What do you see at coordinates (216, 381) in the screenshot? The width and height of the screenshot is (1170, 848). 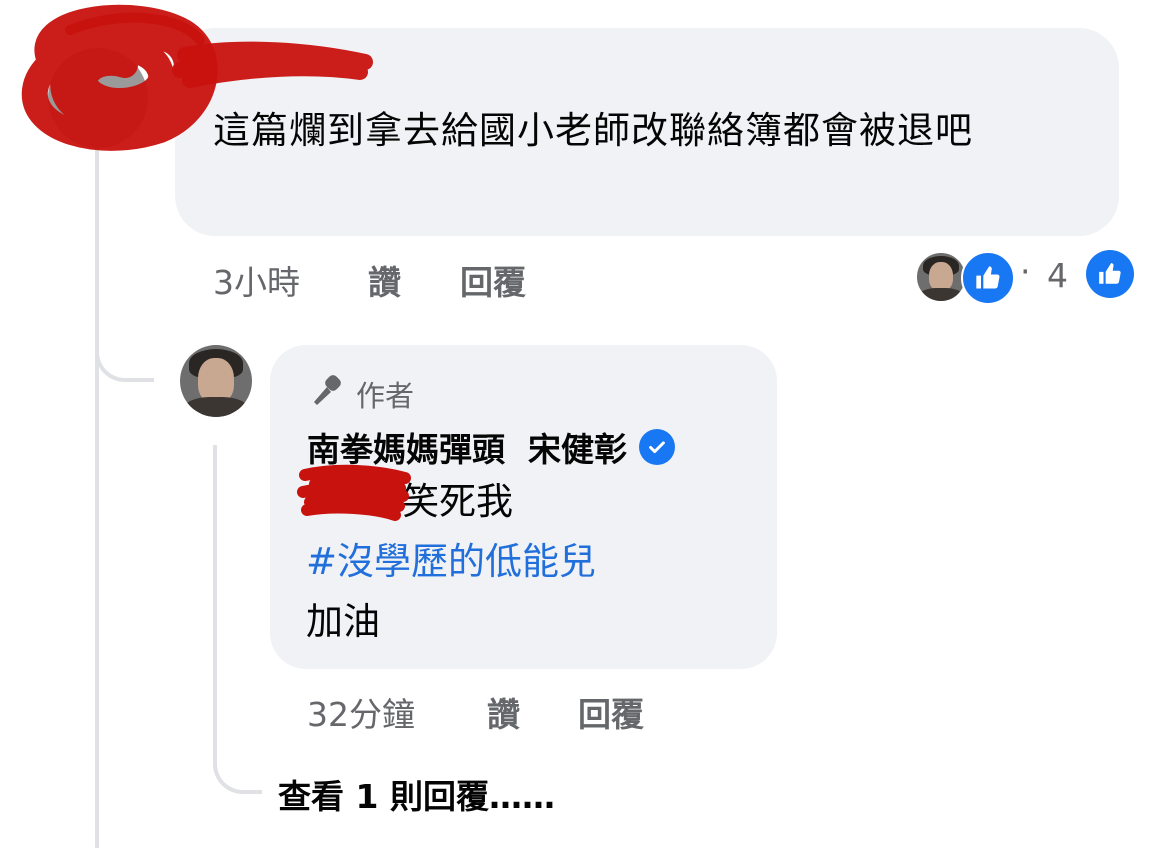 I see `author-avatar` at bounding box center [216, 381].